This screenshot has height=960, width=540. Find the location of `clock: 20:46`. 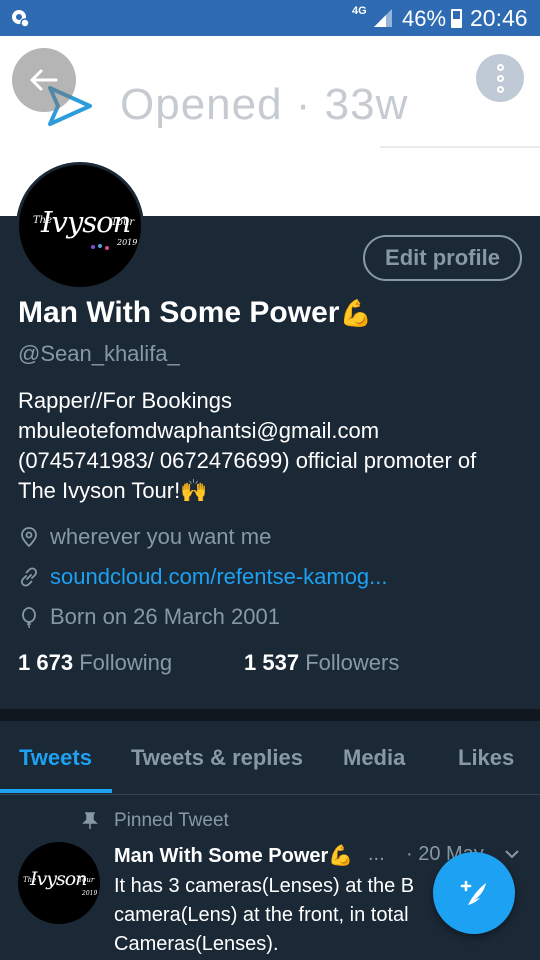

clock: 20:46 is located at coordinates (499, 18).